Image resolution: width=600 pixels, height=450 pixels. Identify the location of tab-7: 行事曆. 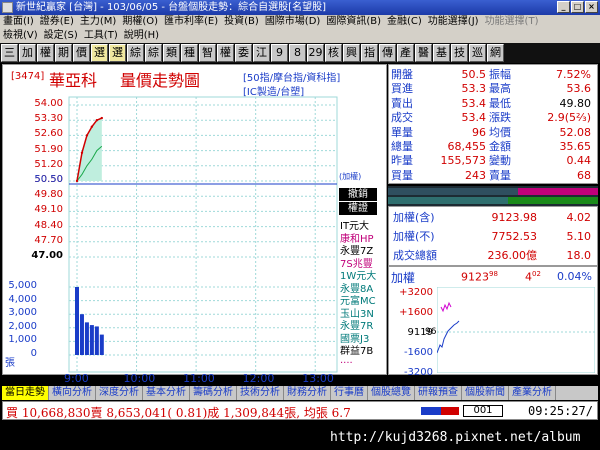
(349, 393).